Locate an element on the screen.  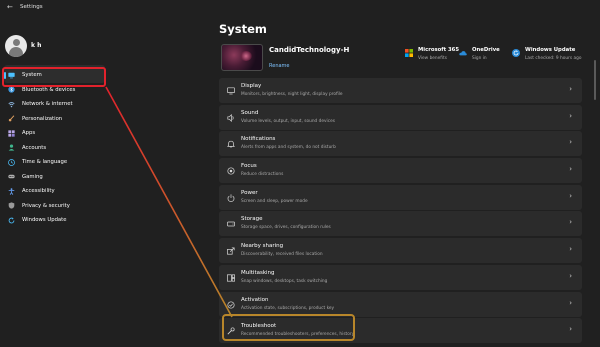
quick-link-subtitle: View benefits is located at coordinates (432, 58).